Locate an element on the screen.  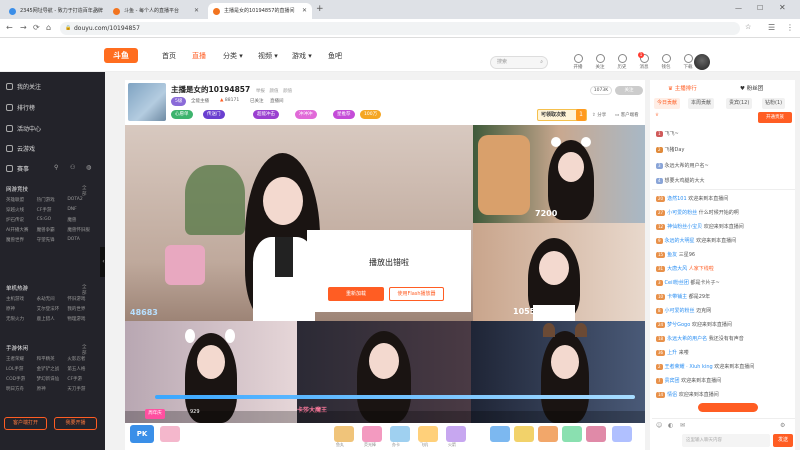
nav-live: 直播 is located at coordinates (199, 56).